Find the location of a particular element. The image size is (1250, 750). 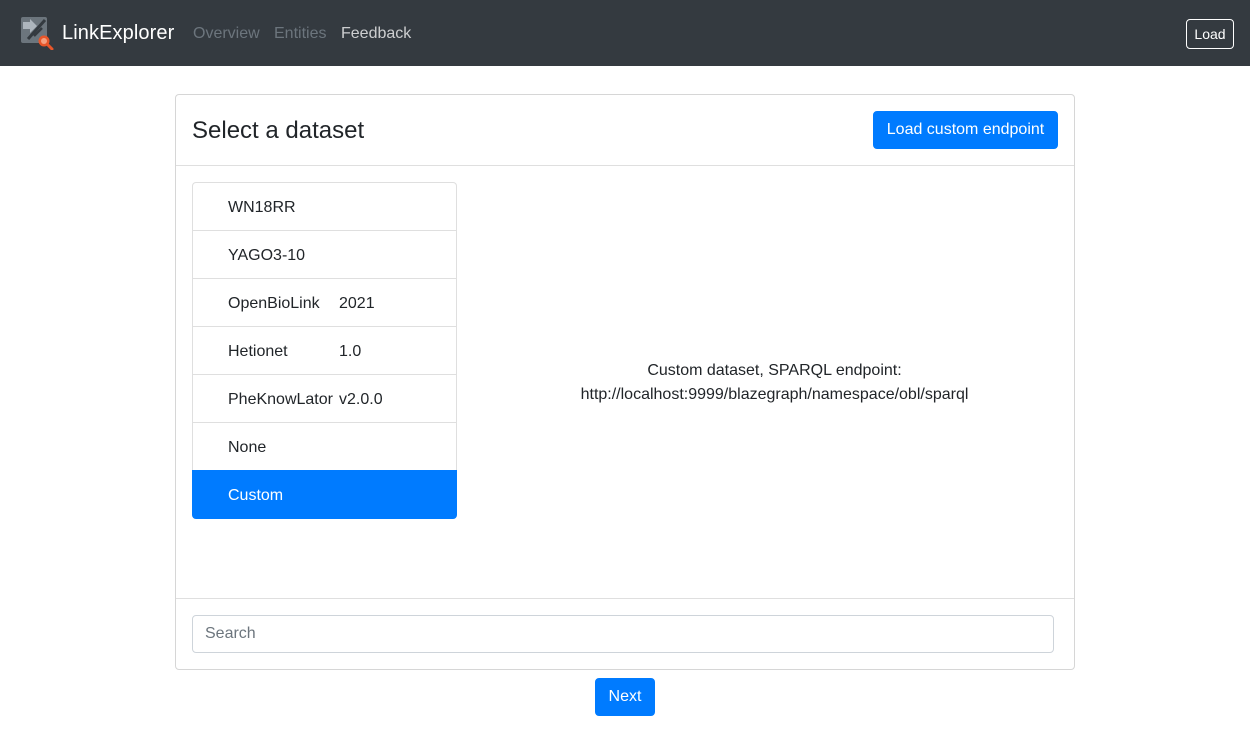

dataset-item-pheknowlator: PheKnowLator v2.0.0 is located at coordinates (324, 398).